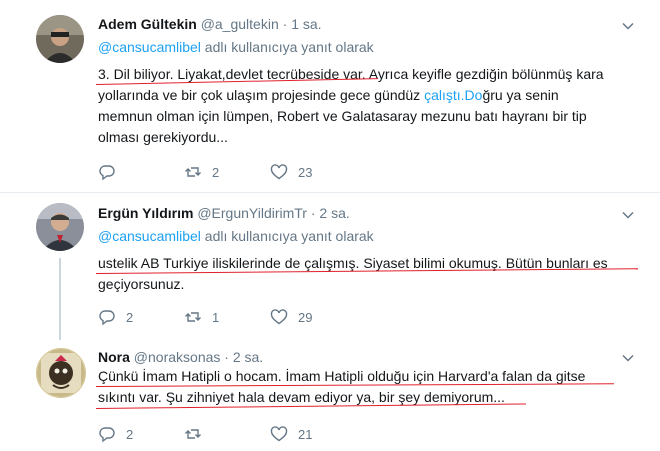  I want to click on author-handle: @a_gultekin, so click(240, 24).